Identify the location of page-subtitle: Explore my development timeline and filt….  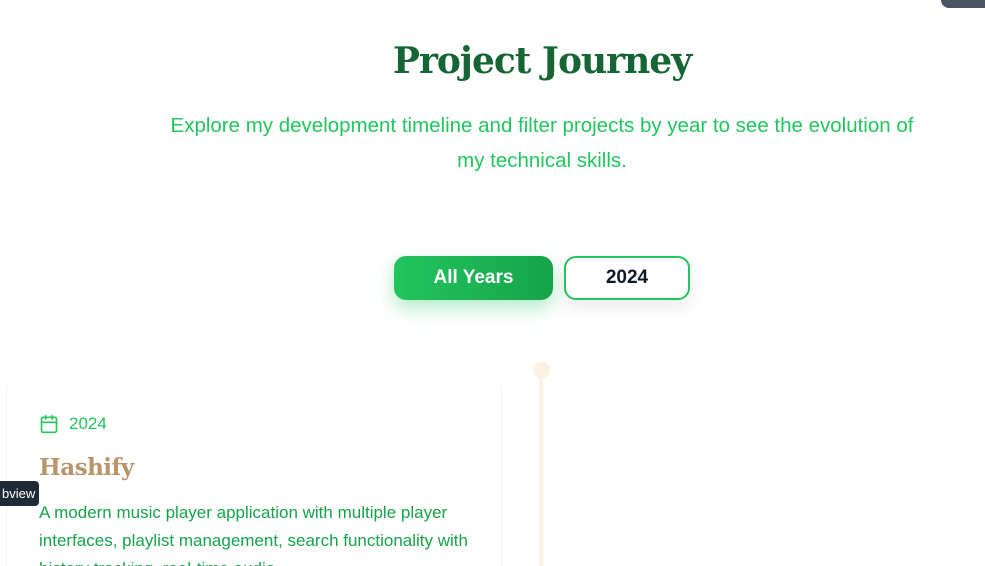
(542, 143).